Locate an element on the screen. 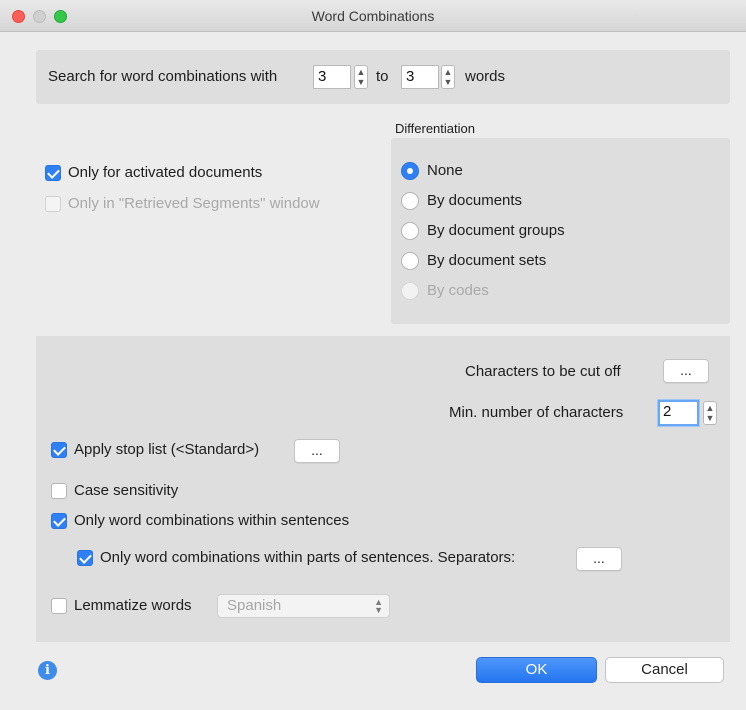  radio-by-codes-label: By codes is located at coordinates (458, 290).